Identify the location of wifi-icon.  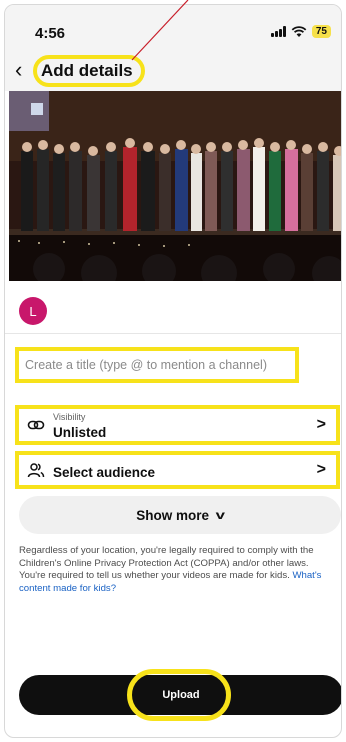
(299, 31).